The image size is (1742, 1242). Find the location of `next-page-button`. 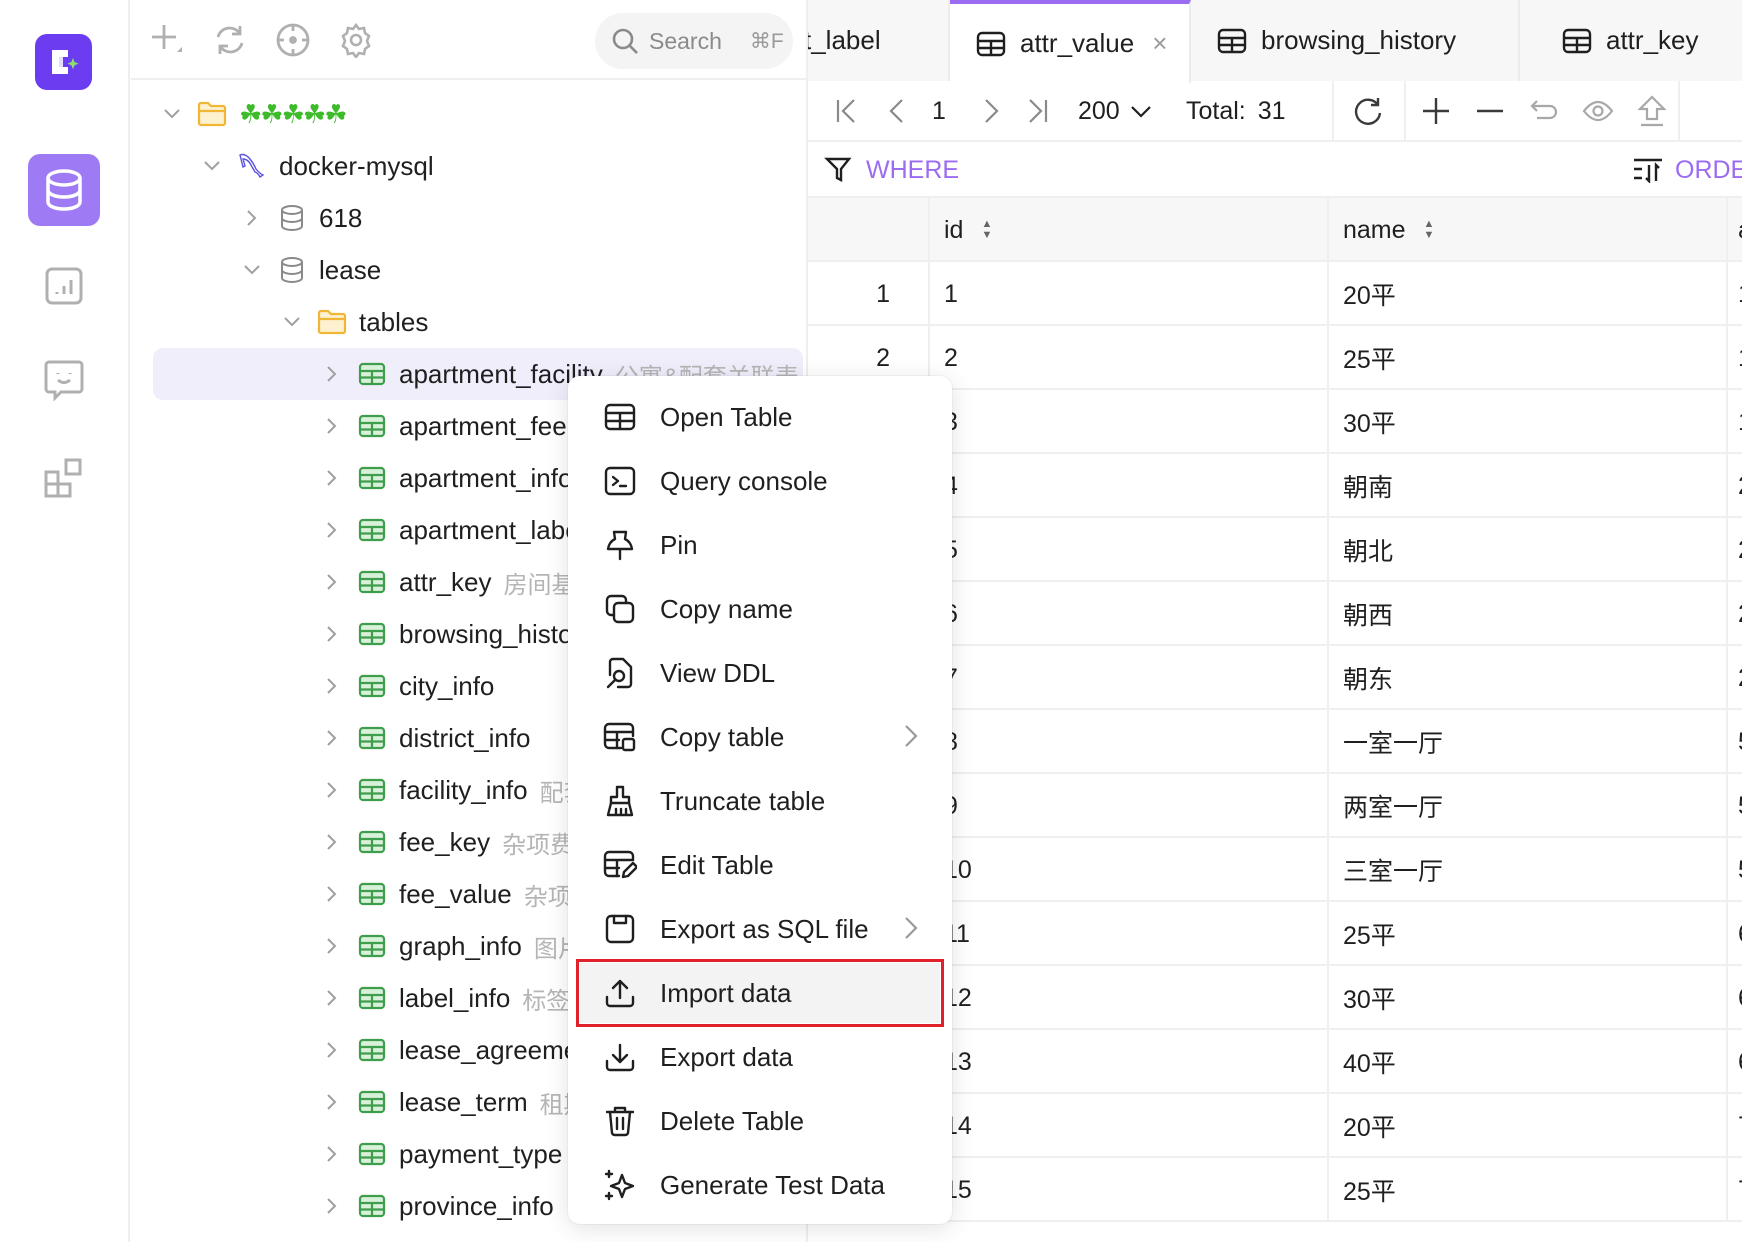

next-page-button is located at coordinates (991, 111).